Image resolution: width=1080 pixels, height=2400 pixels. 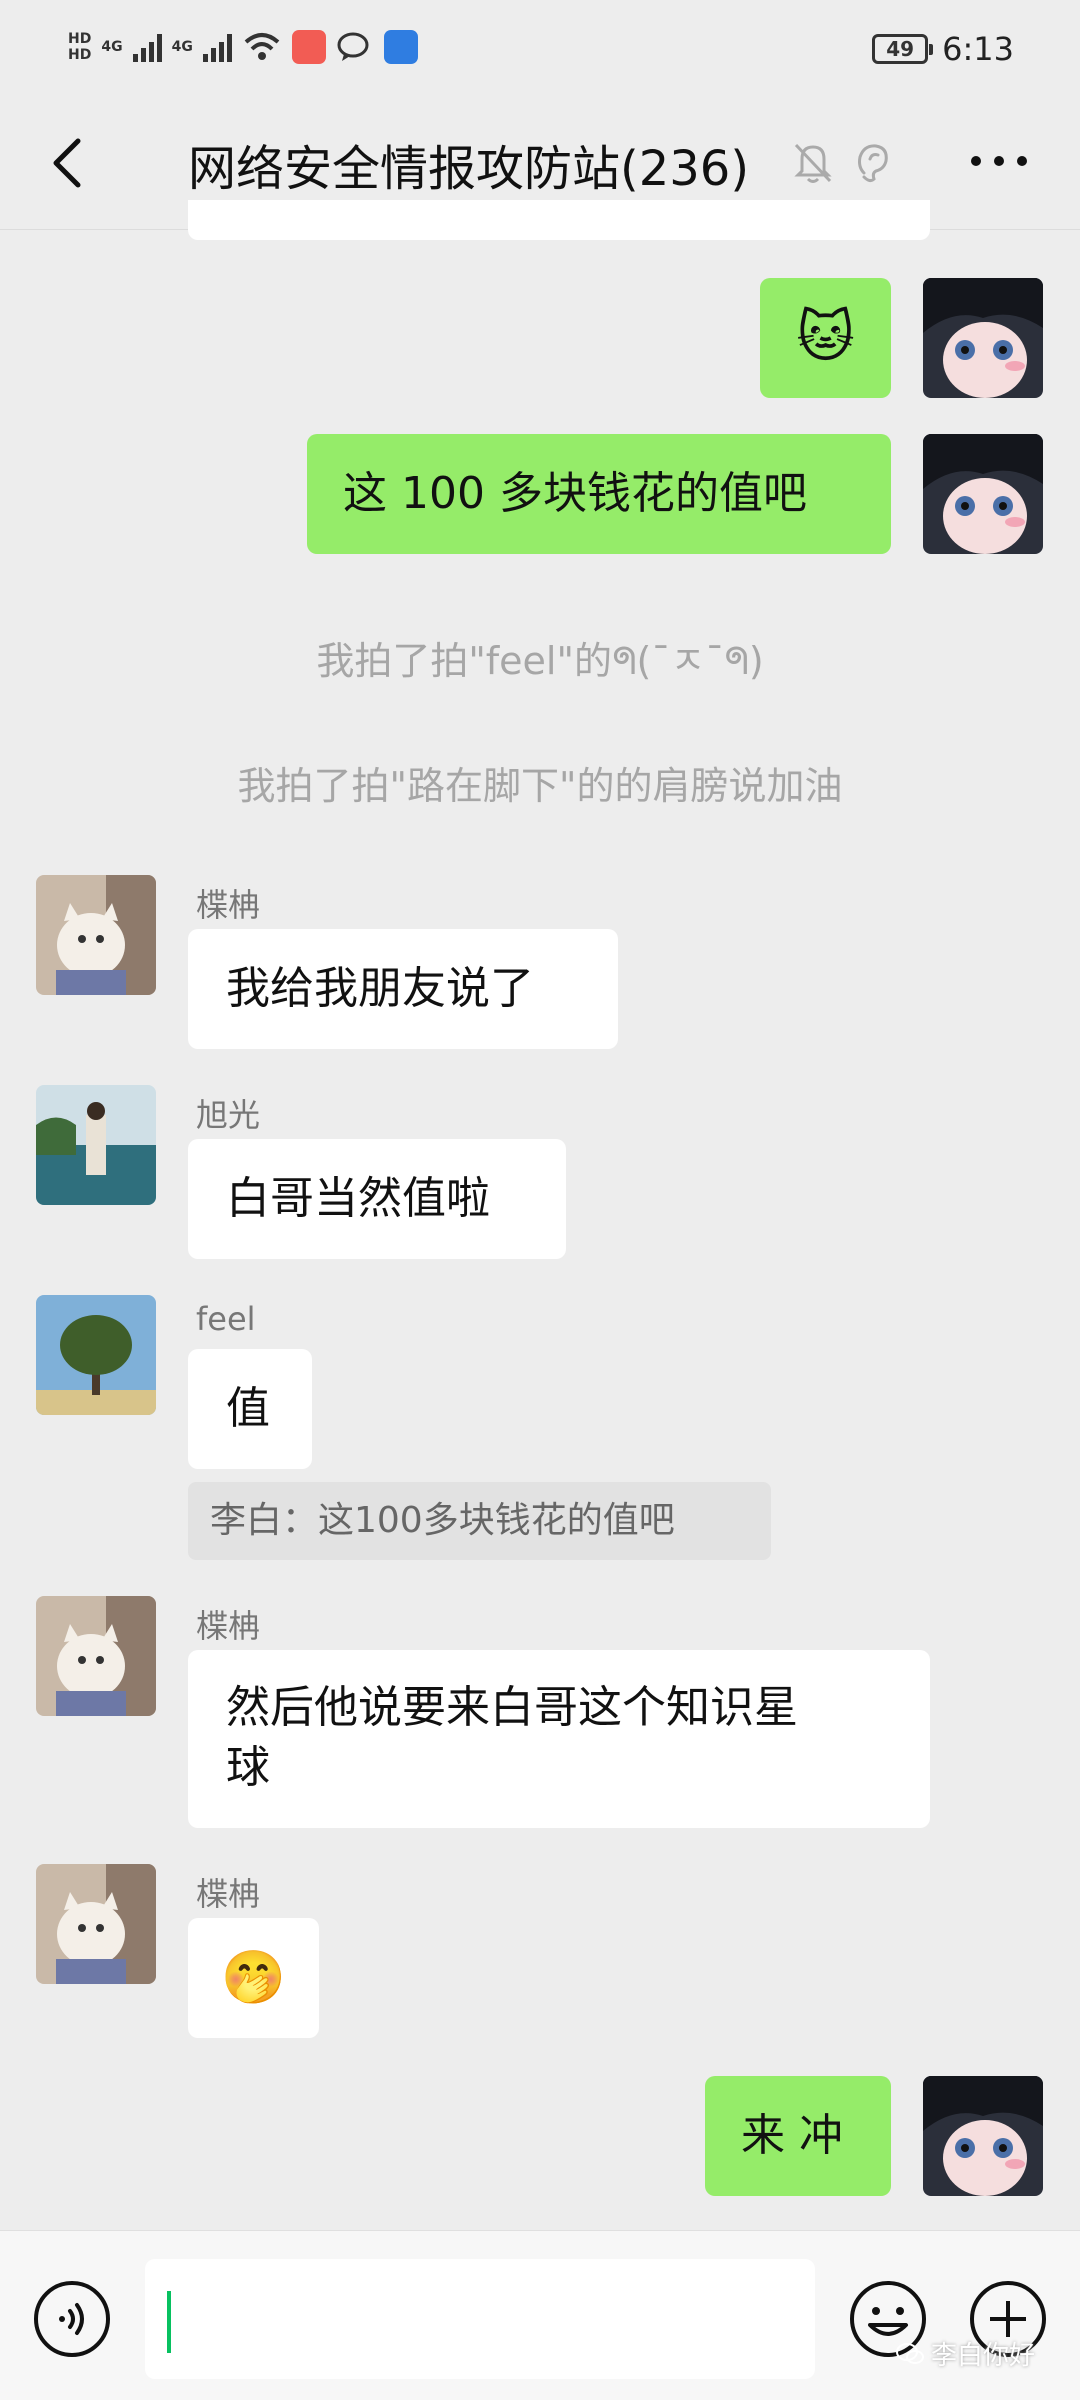 I want to click on message-bubble-other: 值, so click(x=250, y=1409).